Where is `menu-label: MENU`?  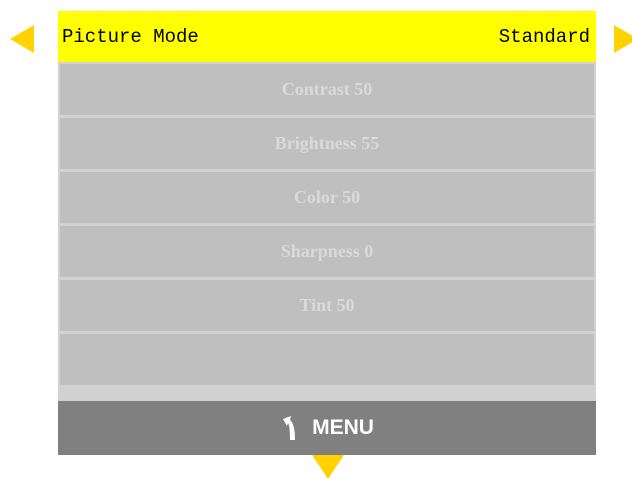
menu-label: MENU is located at coordinates (343, 427).